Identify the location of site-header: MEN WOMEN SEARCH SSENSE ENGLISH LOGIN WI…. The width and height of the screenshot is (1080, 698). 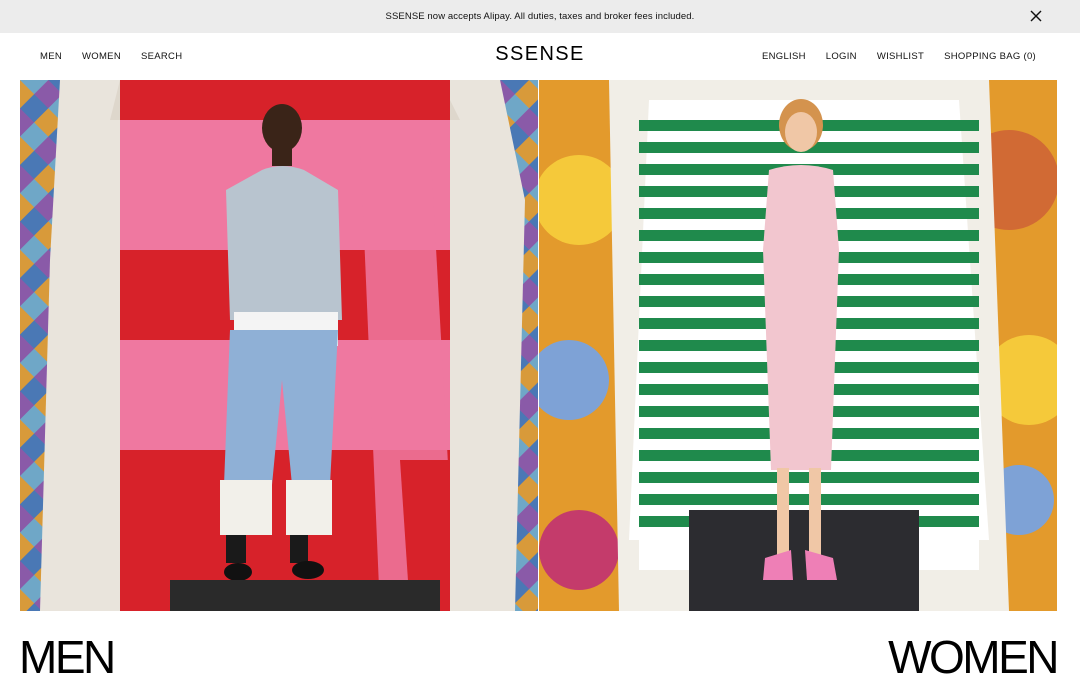
(540, 56).